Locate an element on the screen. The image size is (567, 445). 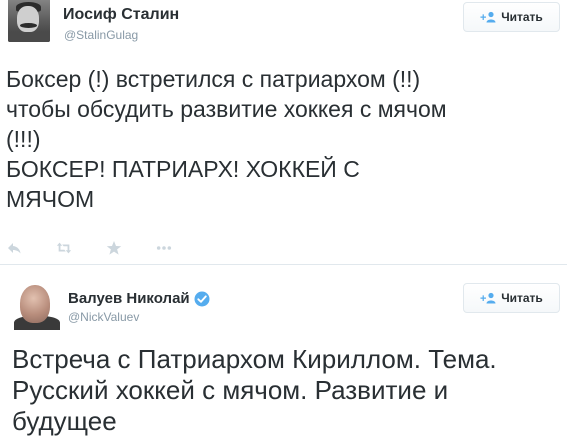
author-name: Валуев Николай is located at coordinates (129, 298).